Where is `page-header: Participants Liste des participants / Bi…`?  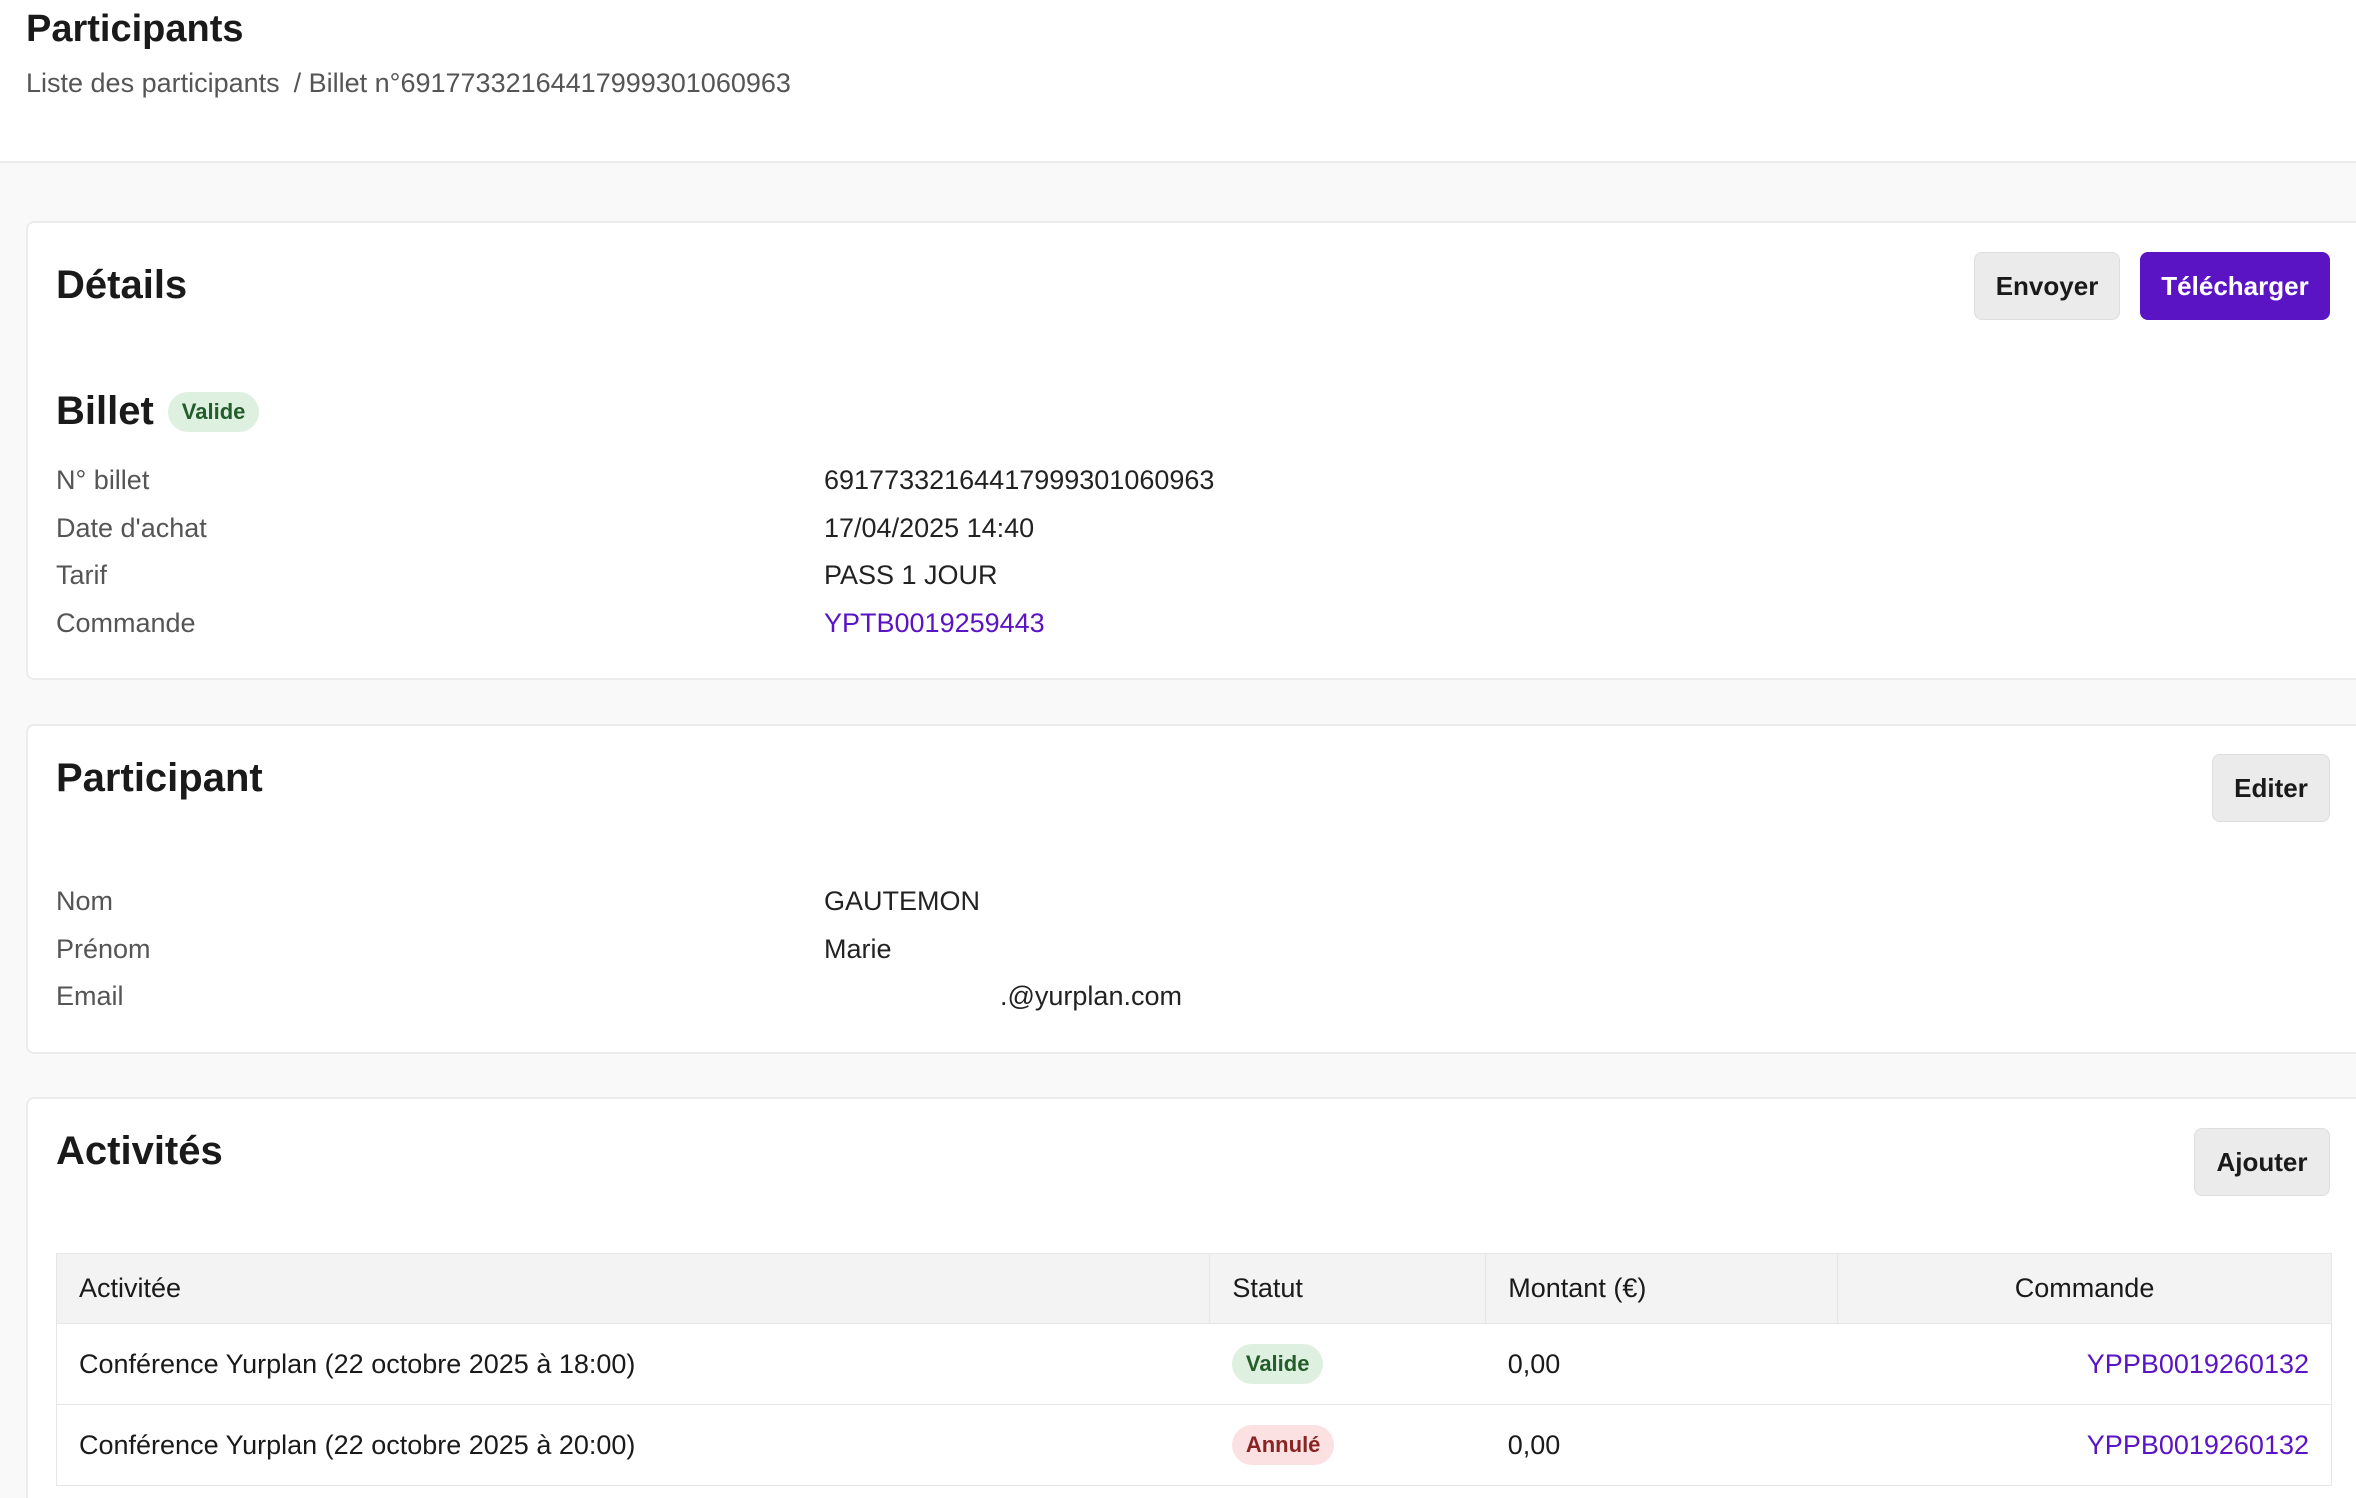 page-header: Participants Liste des participants / Bi… is located at coordinates (1178, 81).